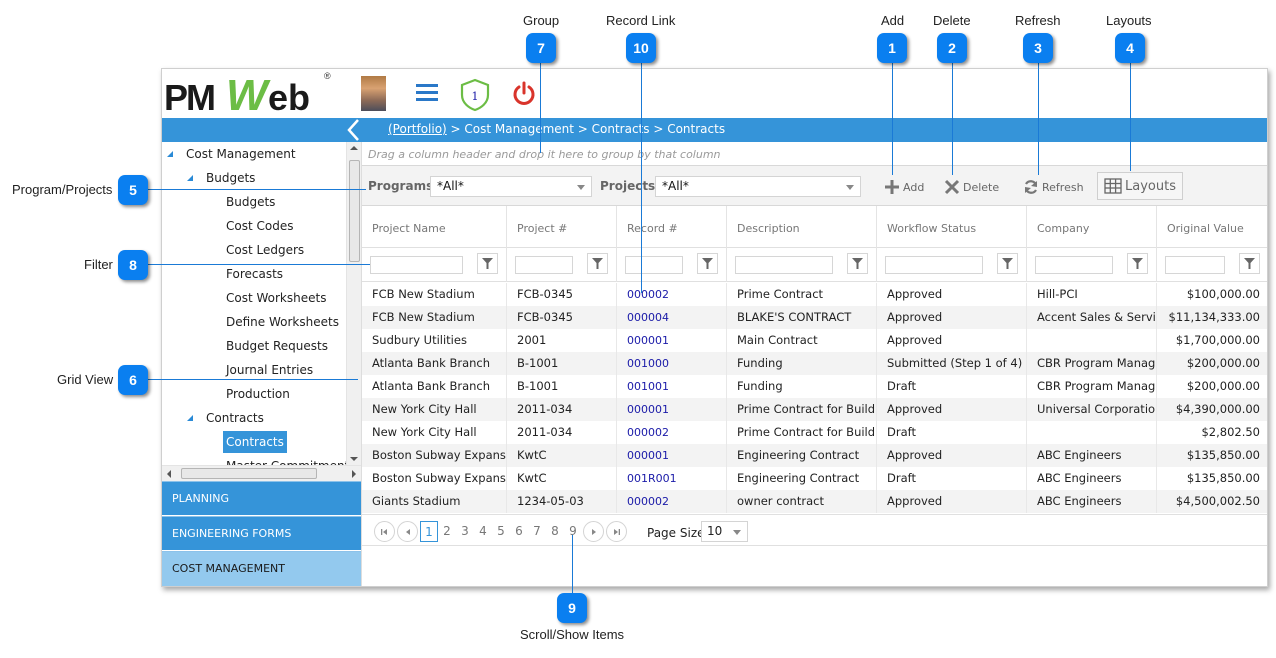  I want to click on page-number-button: 9, so click(573, 531).